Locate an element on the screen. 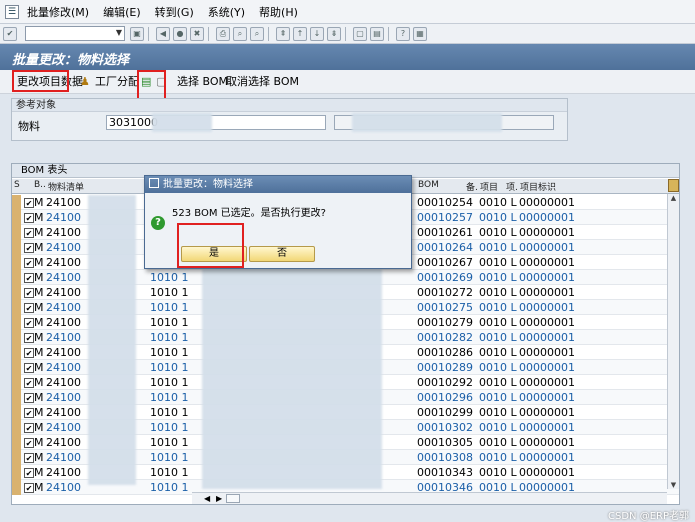 The height and width of the screenshot is (522, 695). cancel-icon: ✖ is located at coordinates (197, 33).